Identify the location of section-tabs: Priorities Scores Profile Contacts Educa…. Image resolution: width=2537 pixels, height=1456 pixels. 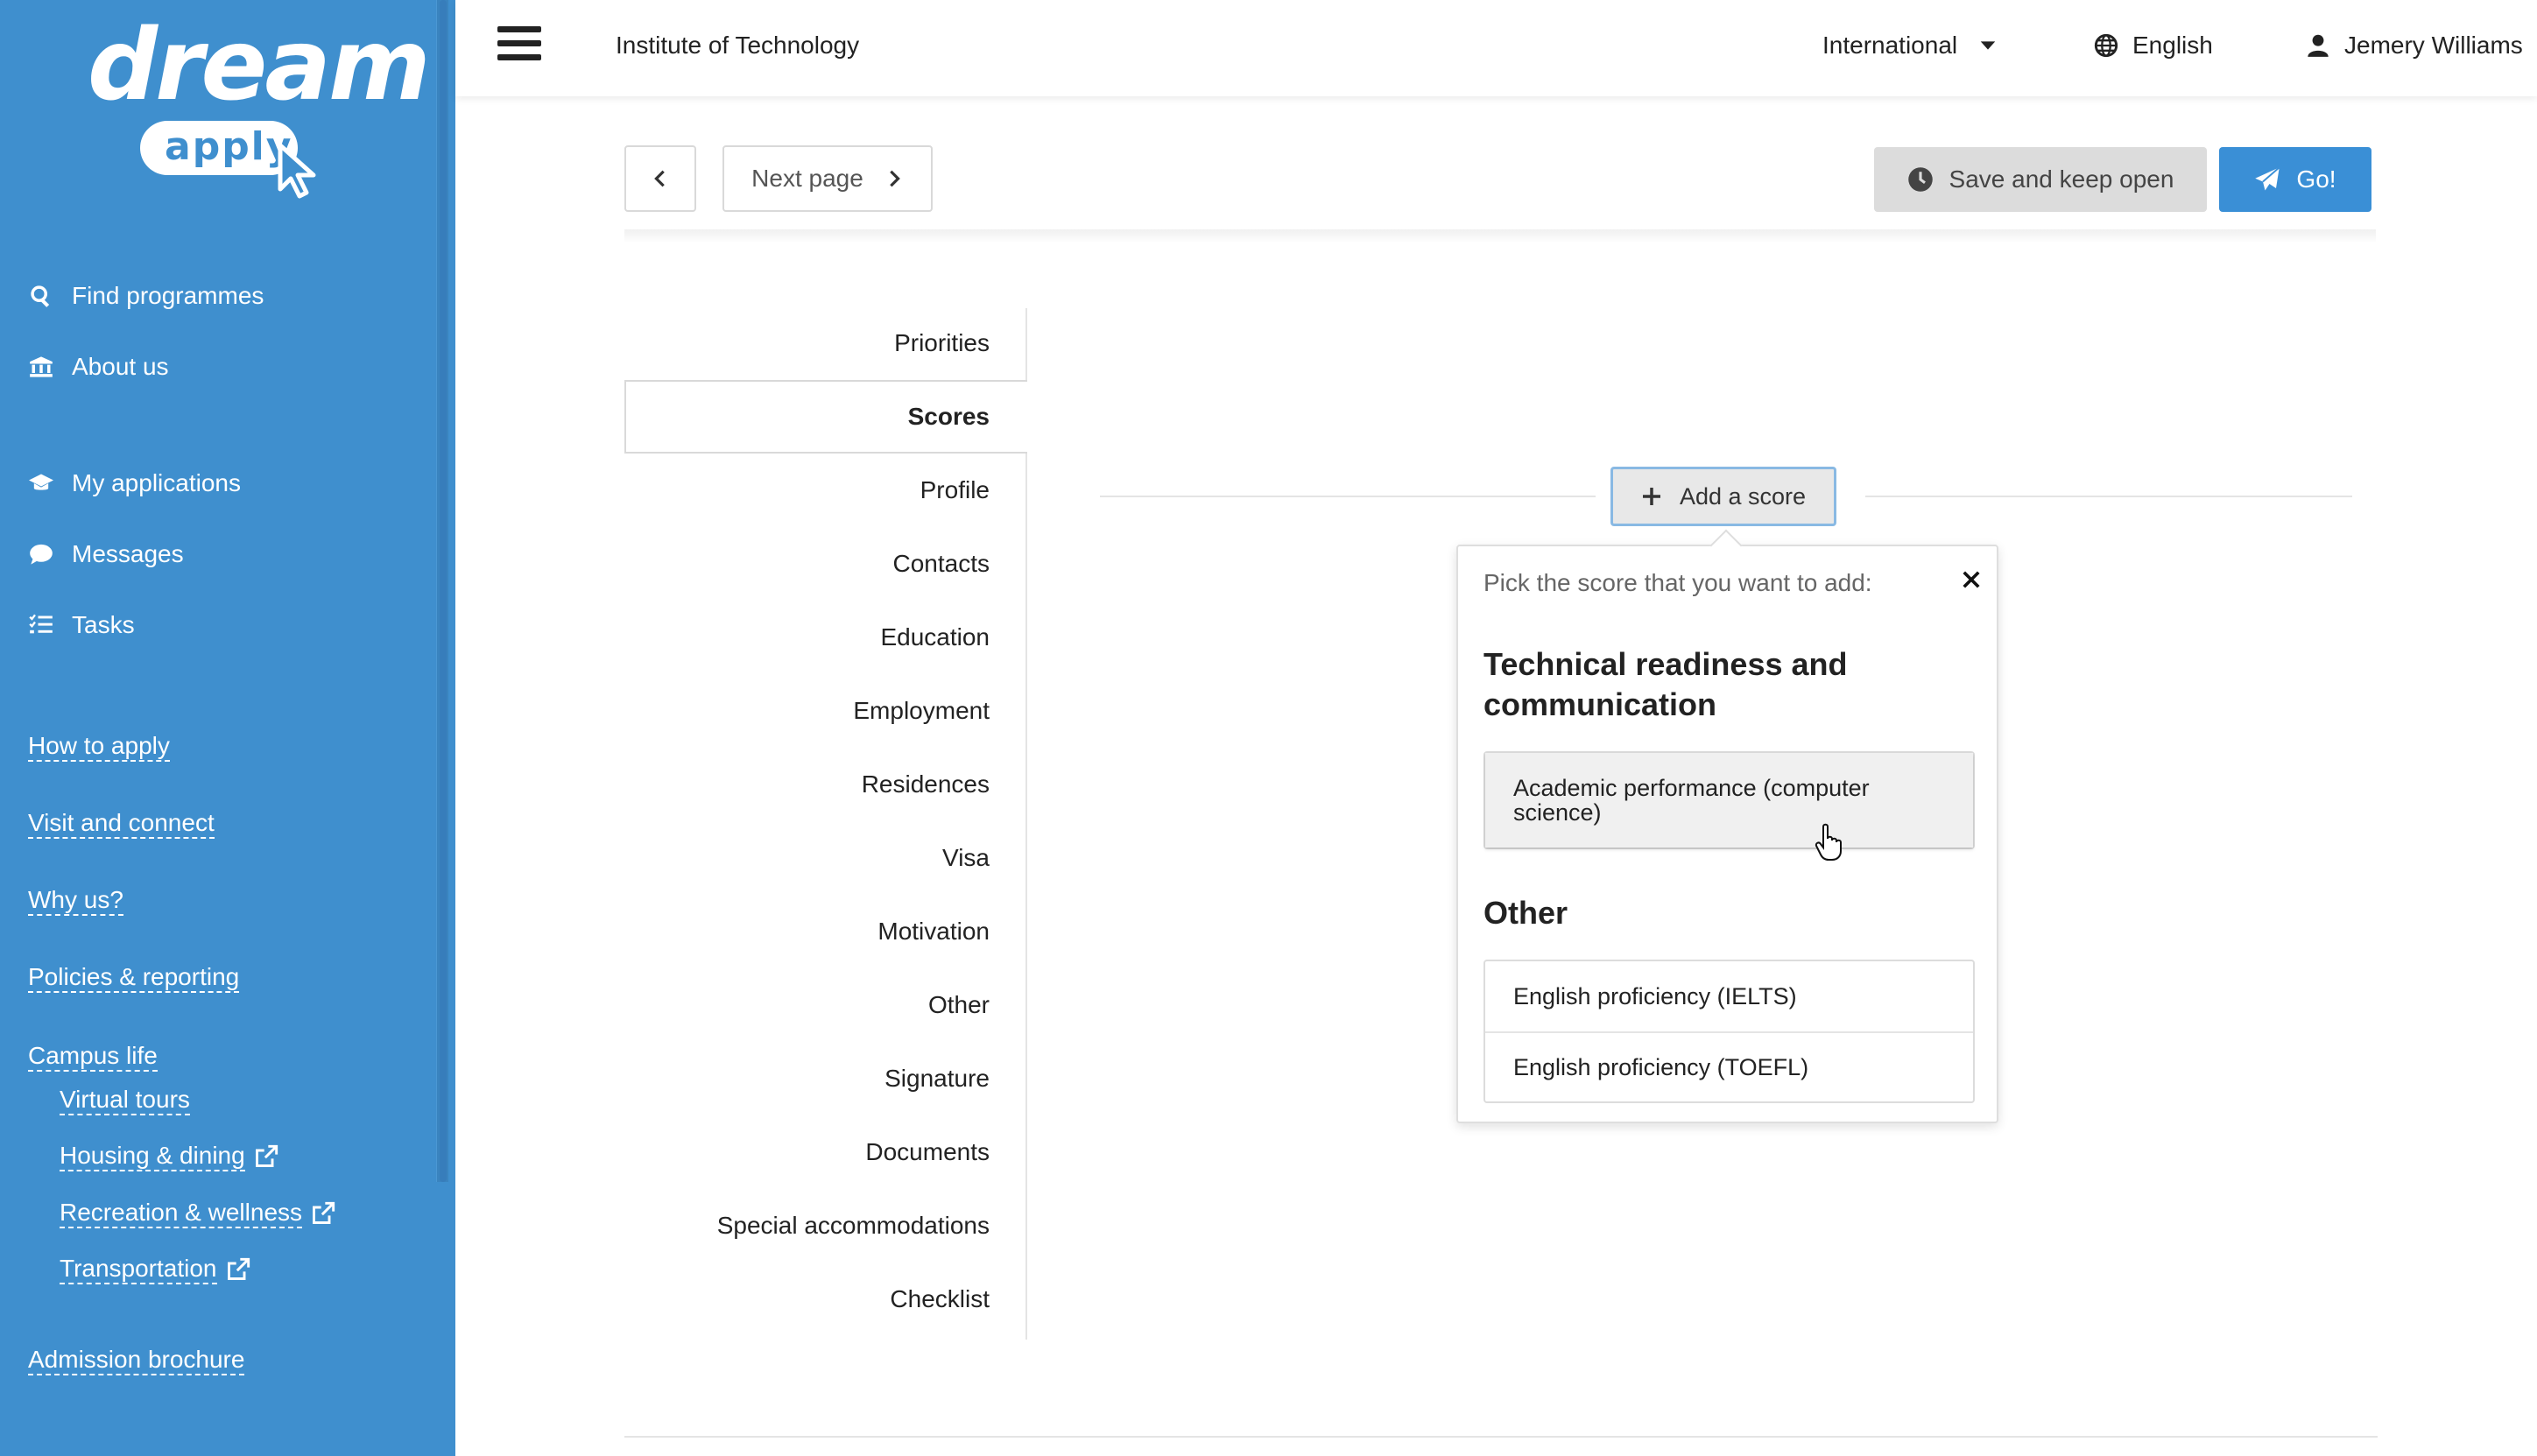
(825, 821).